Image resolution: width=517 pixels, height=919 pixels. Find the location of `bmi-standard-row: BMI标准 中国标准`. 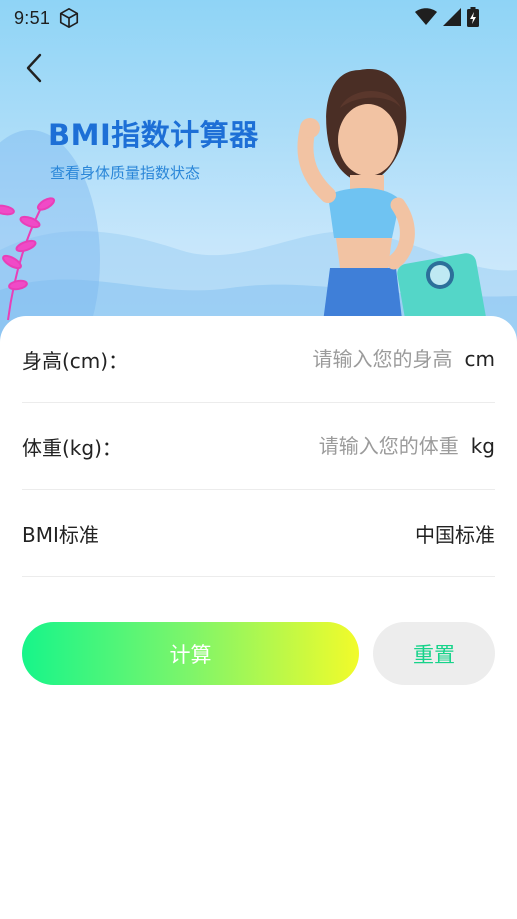

bmi-standard-row: BMI标准 中国标准 is located at coordinates (258, 533).